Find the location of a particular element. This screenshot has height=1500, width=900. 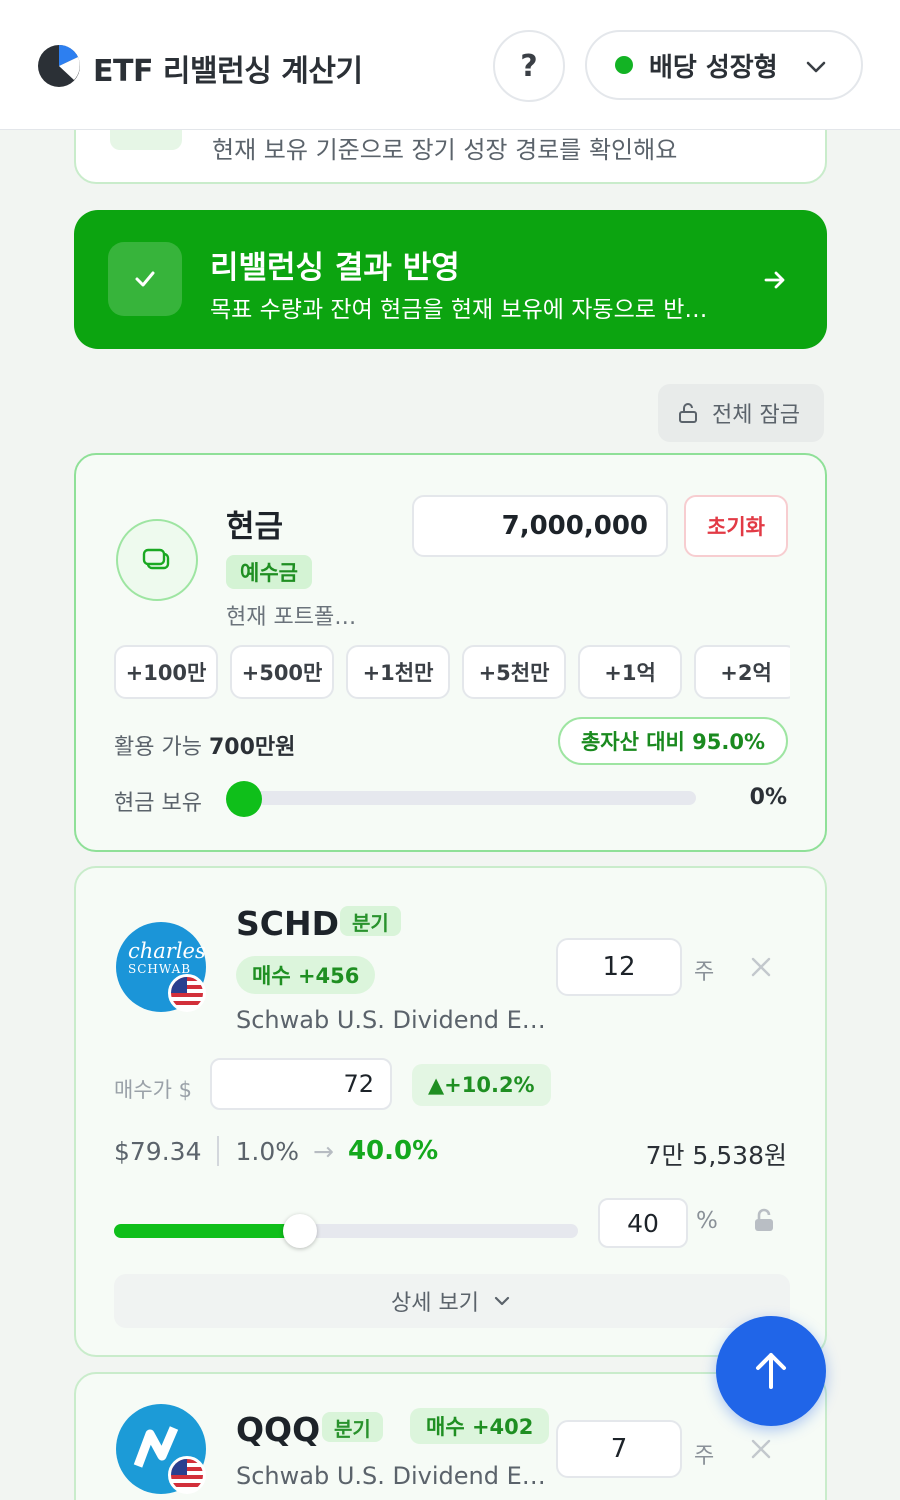

current-price: $79.34 is located at coordinates (158, 1151).